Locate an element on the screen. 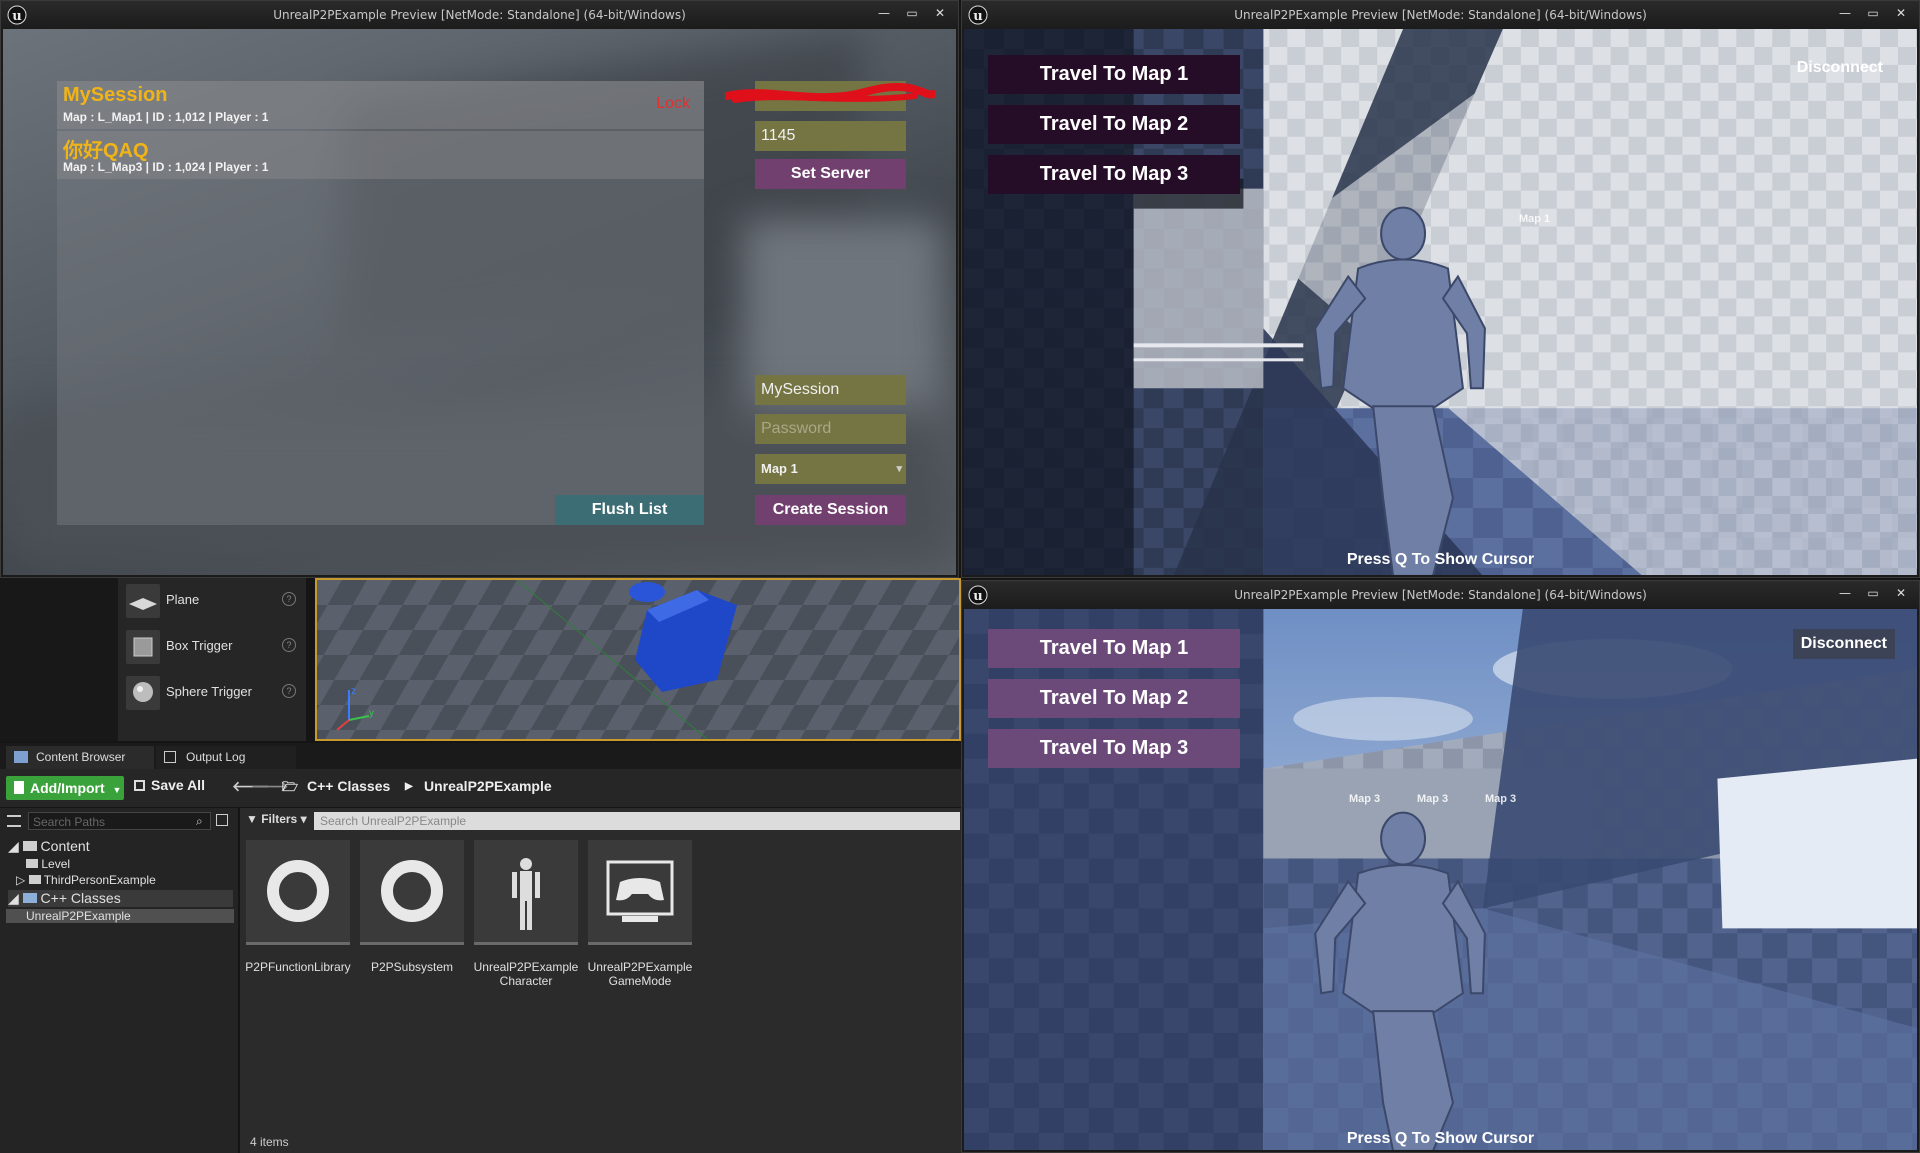 This screenshot has width=1920, height=1153. redaction-scribble is located at coordinates (830, 93).